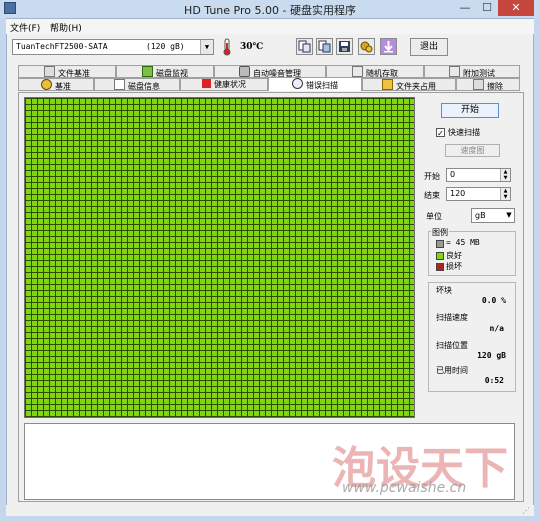 Image resolution: width=540 pixels, height=521 pixels. What do you see at coordinates (472, 71) in the screenshot?
I see `tab-extra-tests: 附加测试` at bounding box center [472, 71].